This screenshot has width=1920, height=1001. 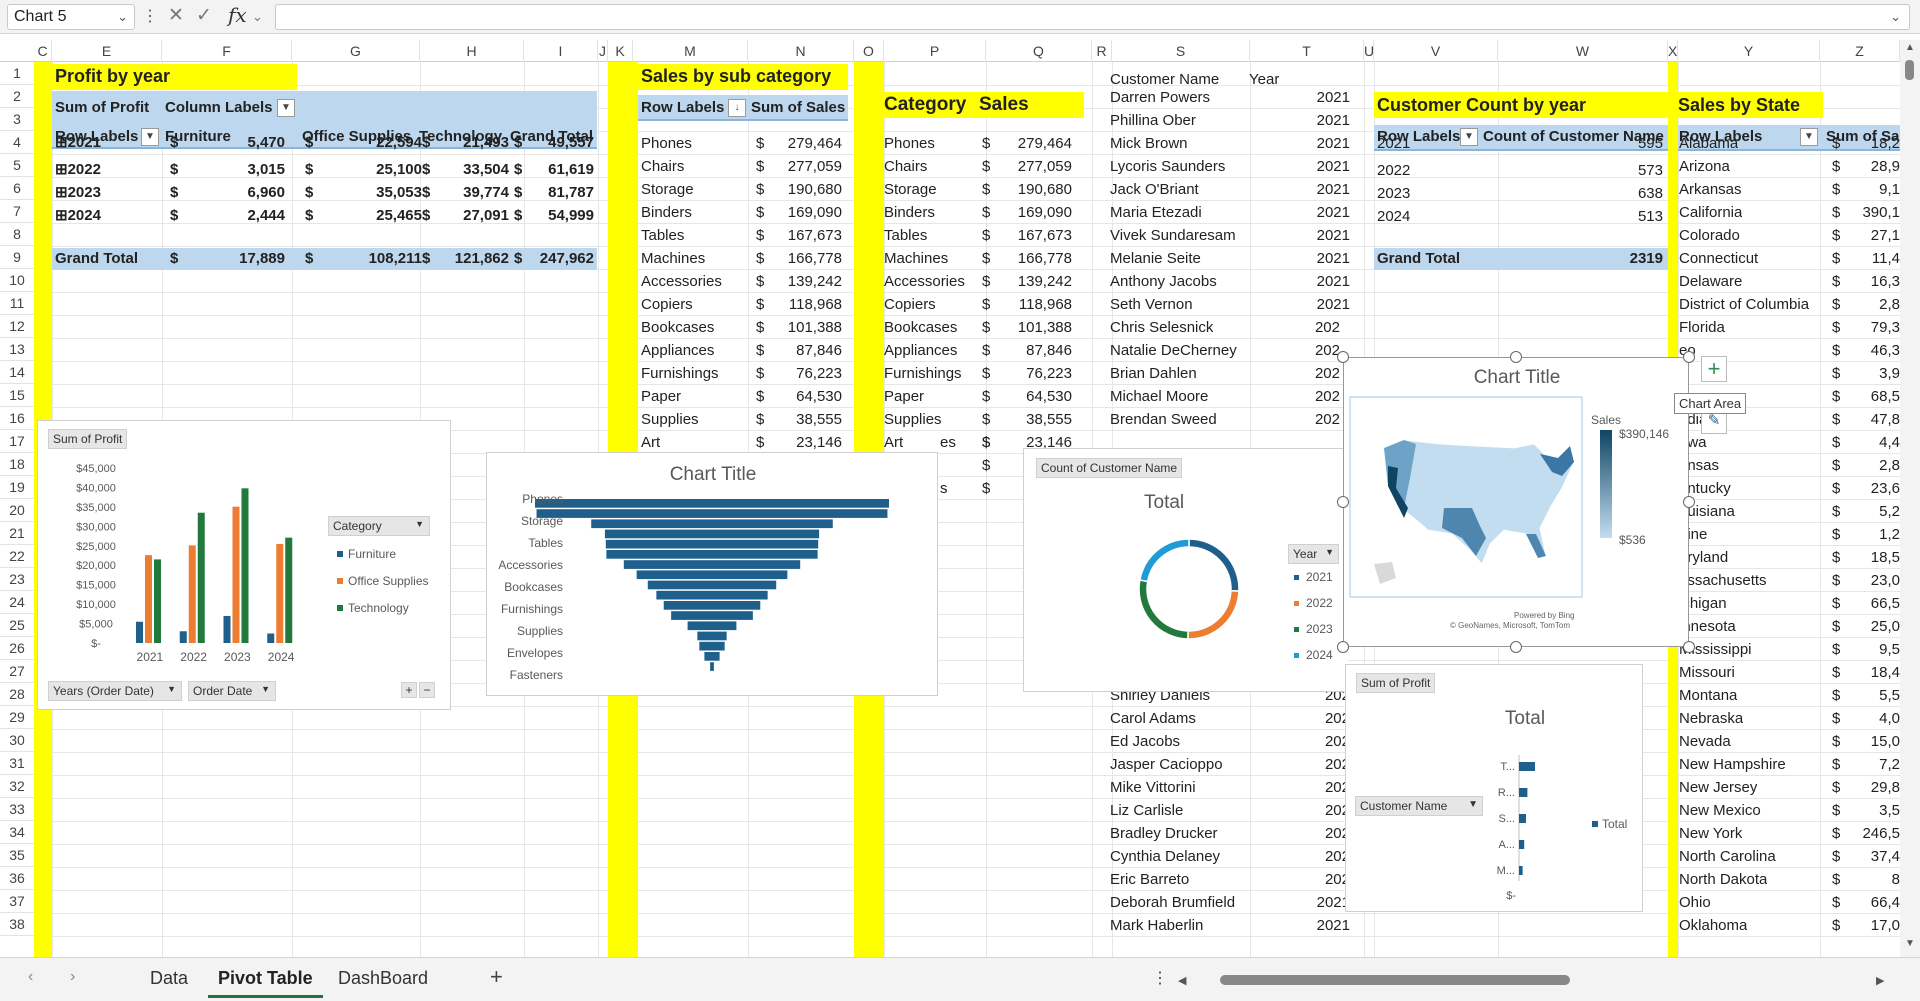 What do you see at coordinates (17, 441) in the screenshot?
I see `row-header: 17` at bounding box center [17, 441].